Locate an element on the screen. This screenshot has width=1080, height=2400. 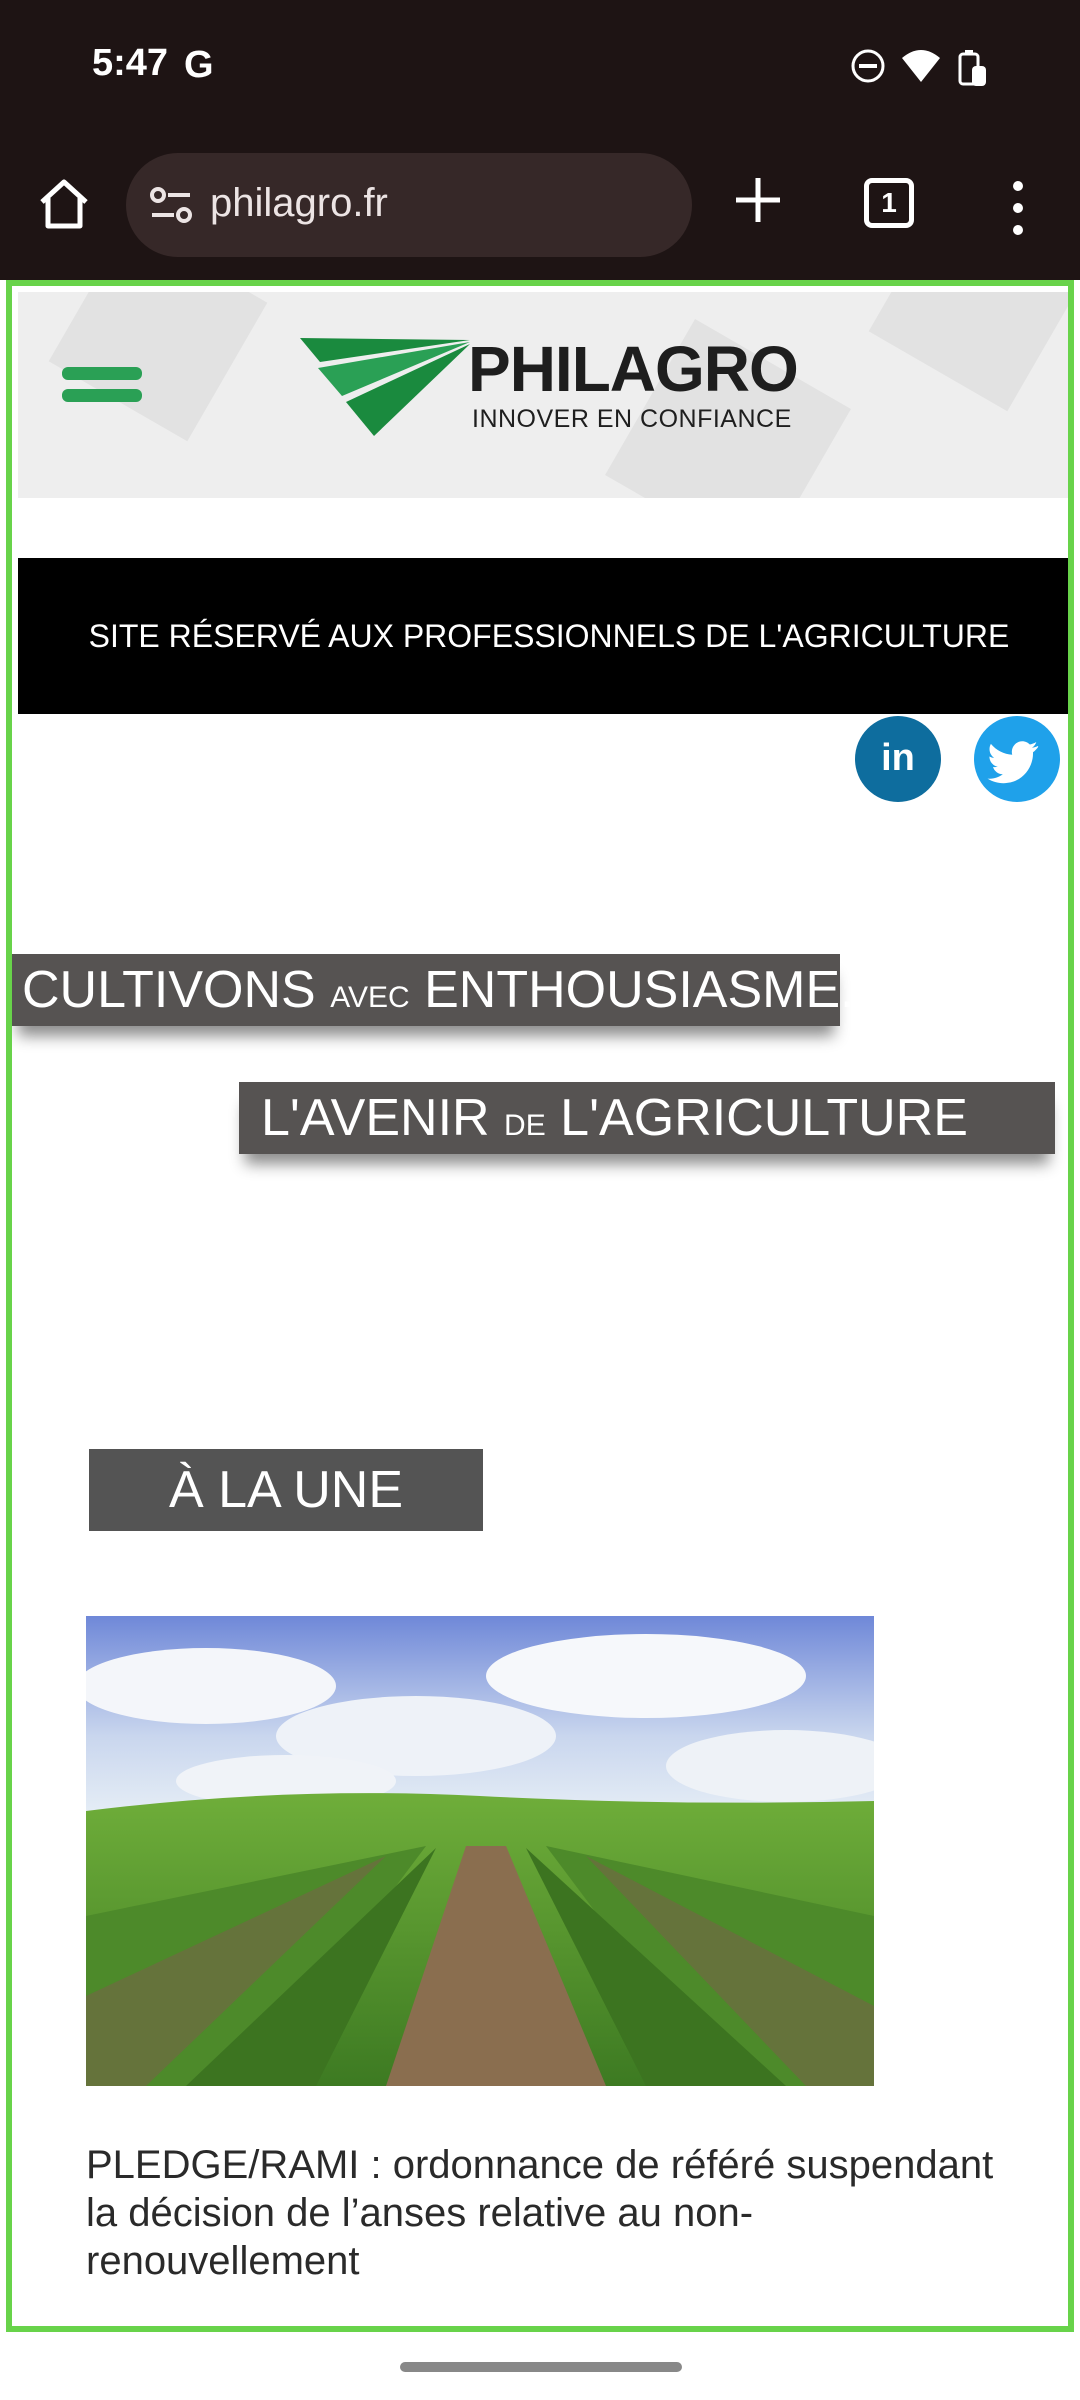
browser-toolbar: philagro.fr 1 is located at coordinates (540, 210).